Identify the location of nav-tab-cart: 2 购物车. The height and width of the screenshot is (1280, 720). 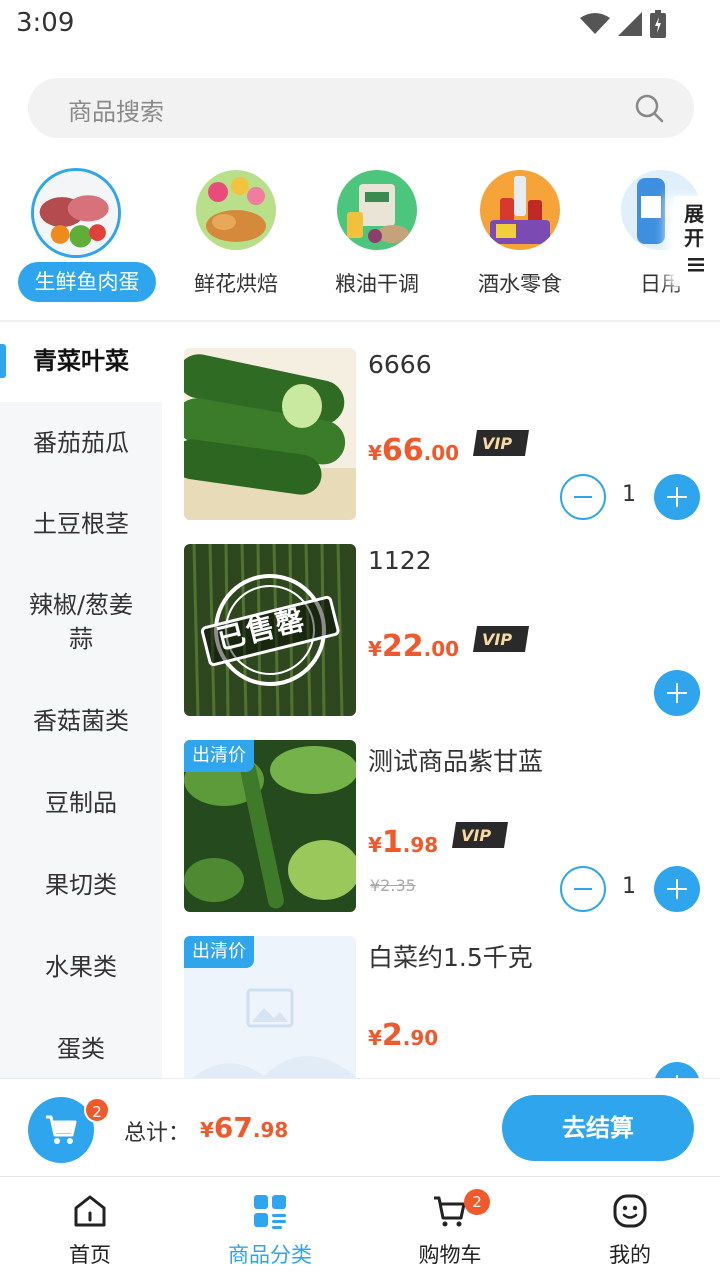
(450, 1228).